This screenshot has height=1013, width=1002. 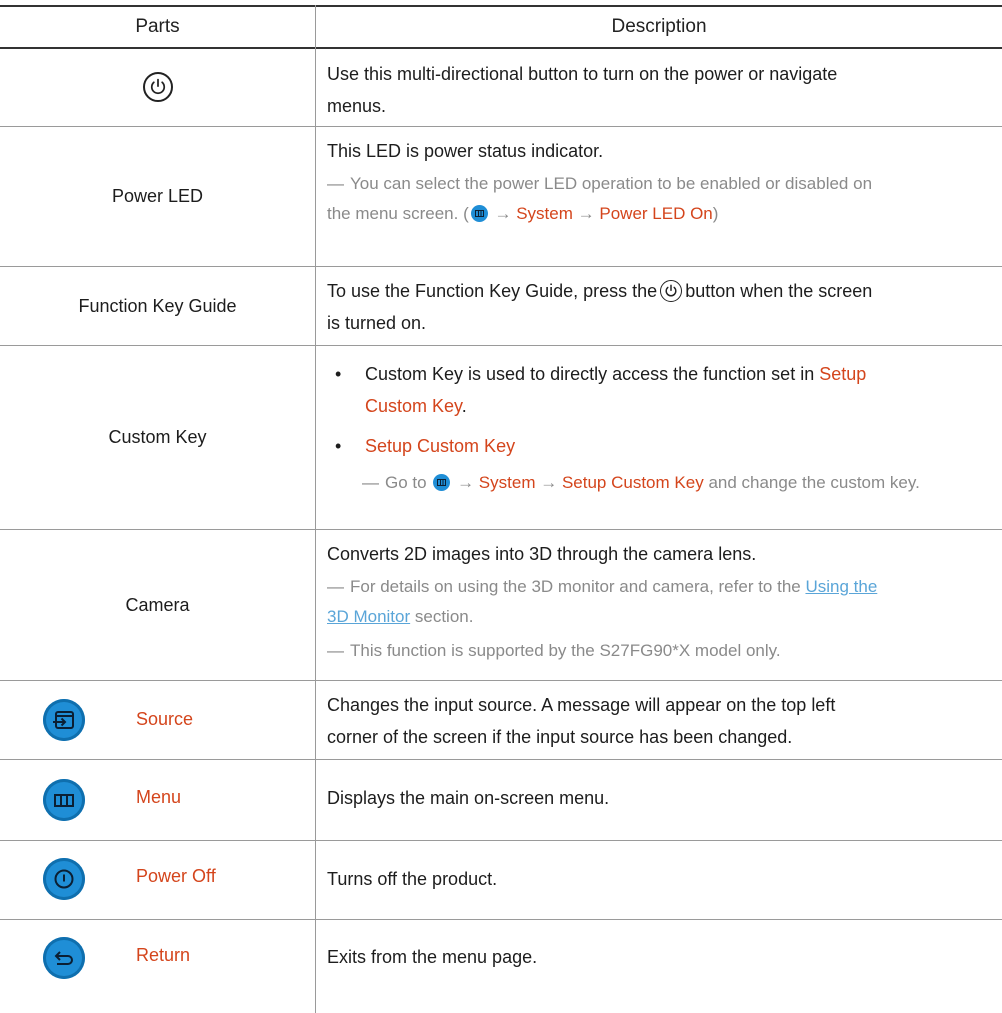 What do you see at coordinates (659, 26) in the screenshot?
I see `header-description: Description` at bounding box center [659, 26].